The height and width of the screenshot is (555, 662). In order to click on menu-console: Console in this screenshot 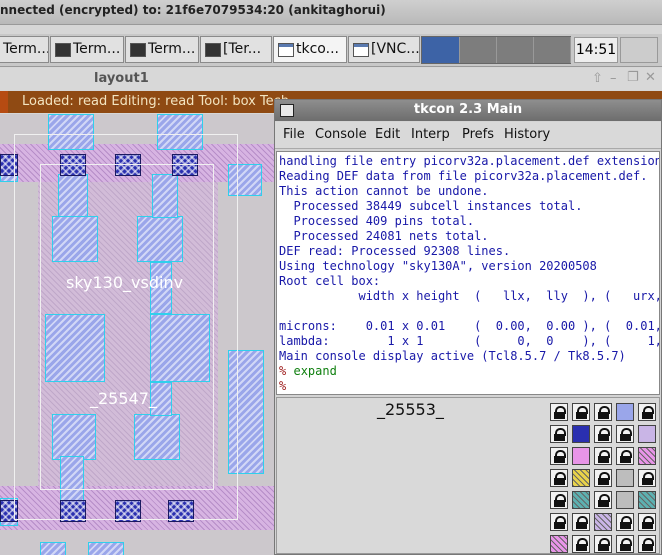, I will do `click(341, 134)`.